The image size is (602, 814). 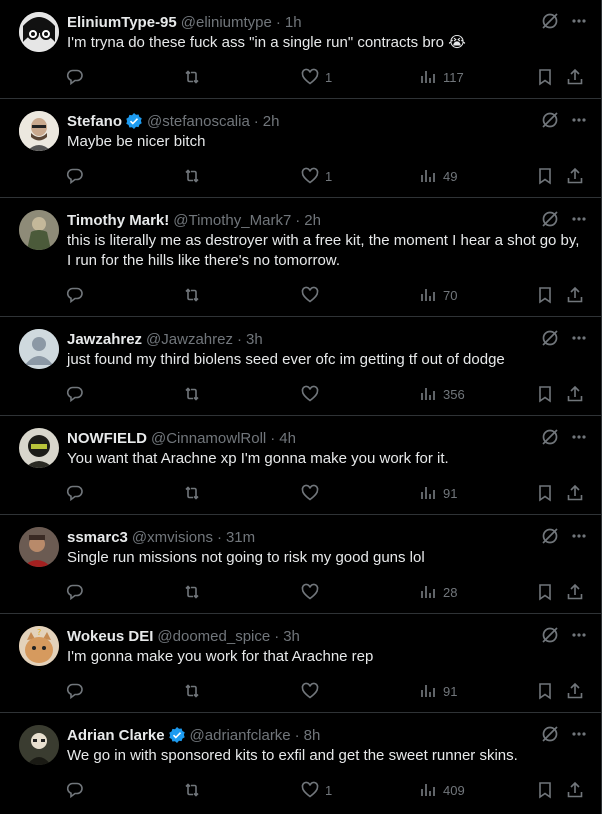 I want to click on timestamp: 4h, so click(x=287, y=438).